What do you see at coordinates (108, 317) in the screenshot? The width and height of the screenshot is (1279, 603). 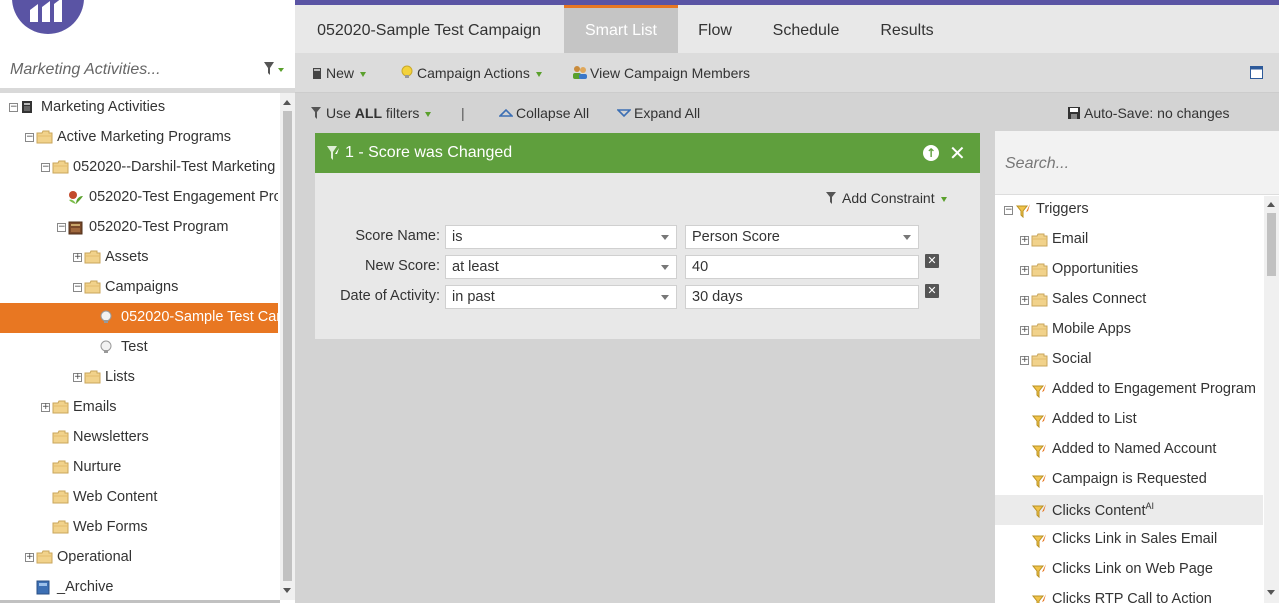 I see `smart-campaign-icon` at bounding box center [108, 317].